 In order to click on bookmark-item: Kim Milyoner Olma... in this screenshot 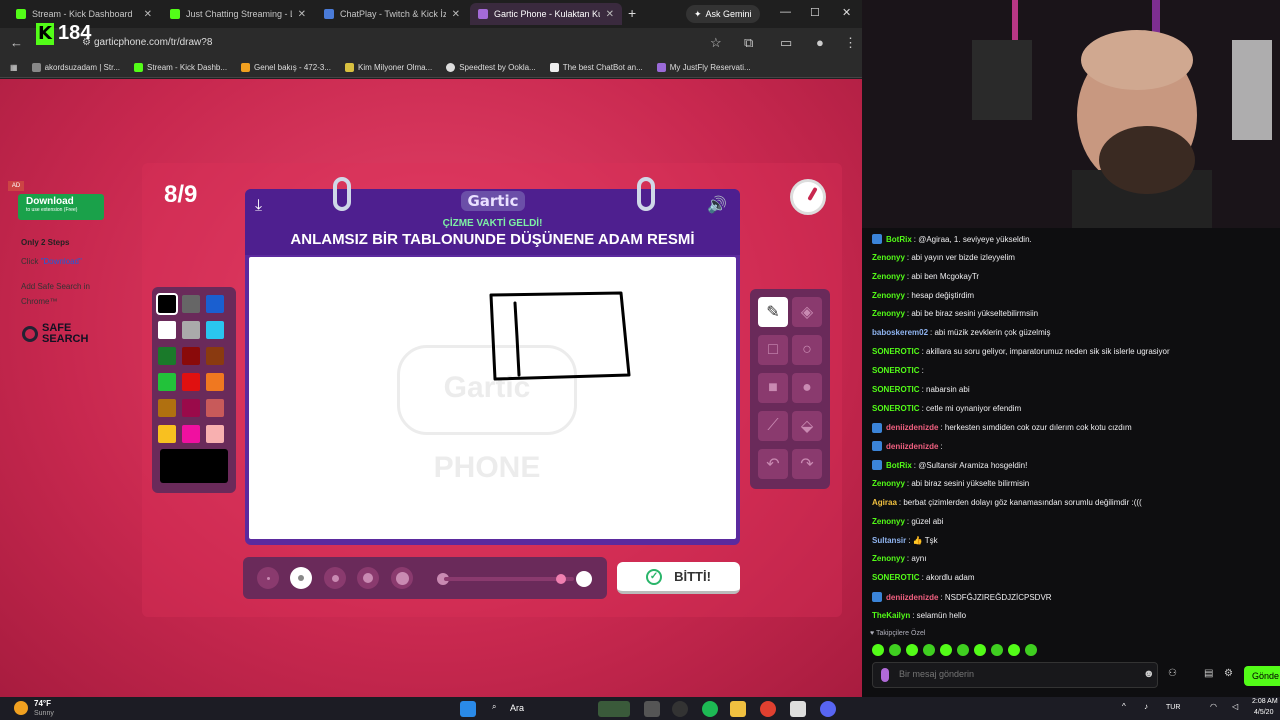, I will do `click(388, 67)`.